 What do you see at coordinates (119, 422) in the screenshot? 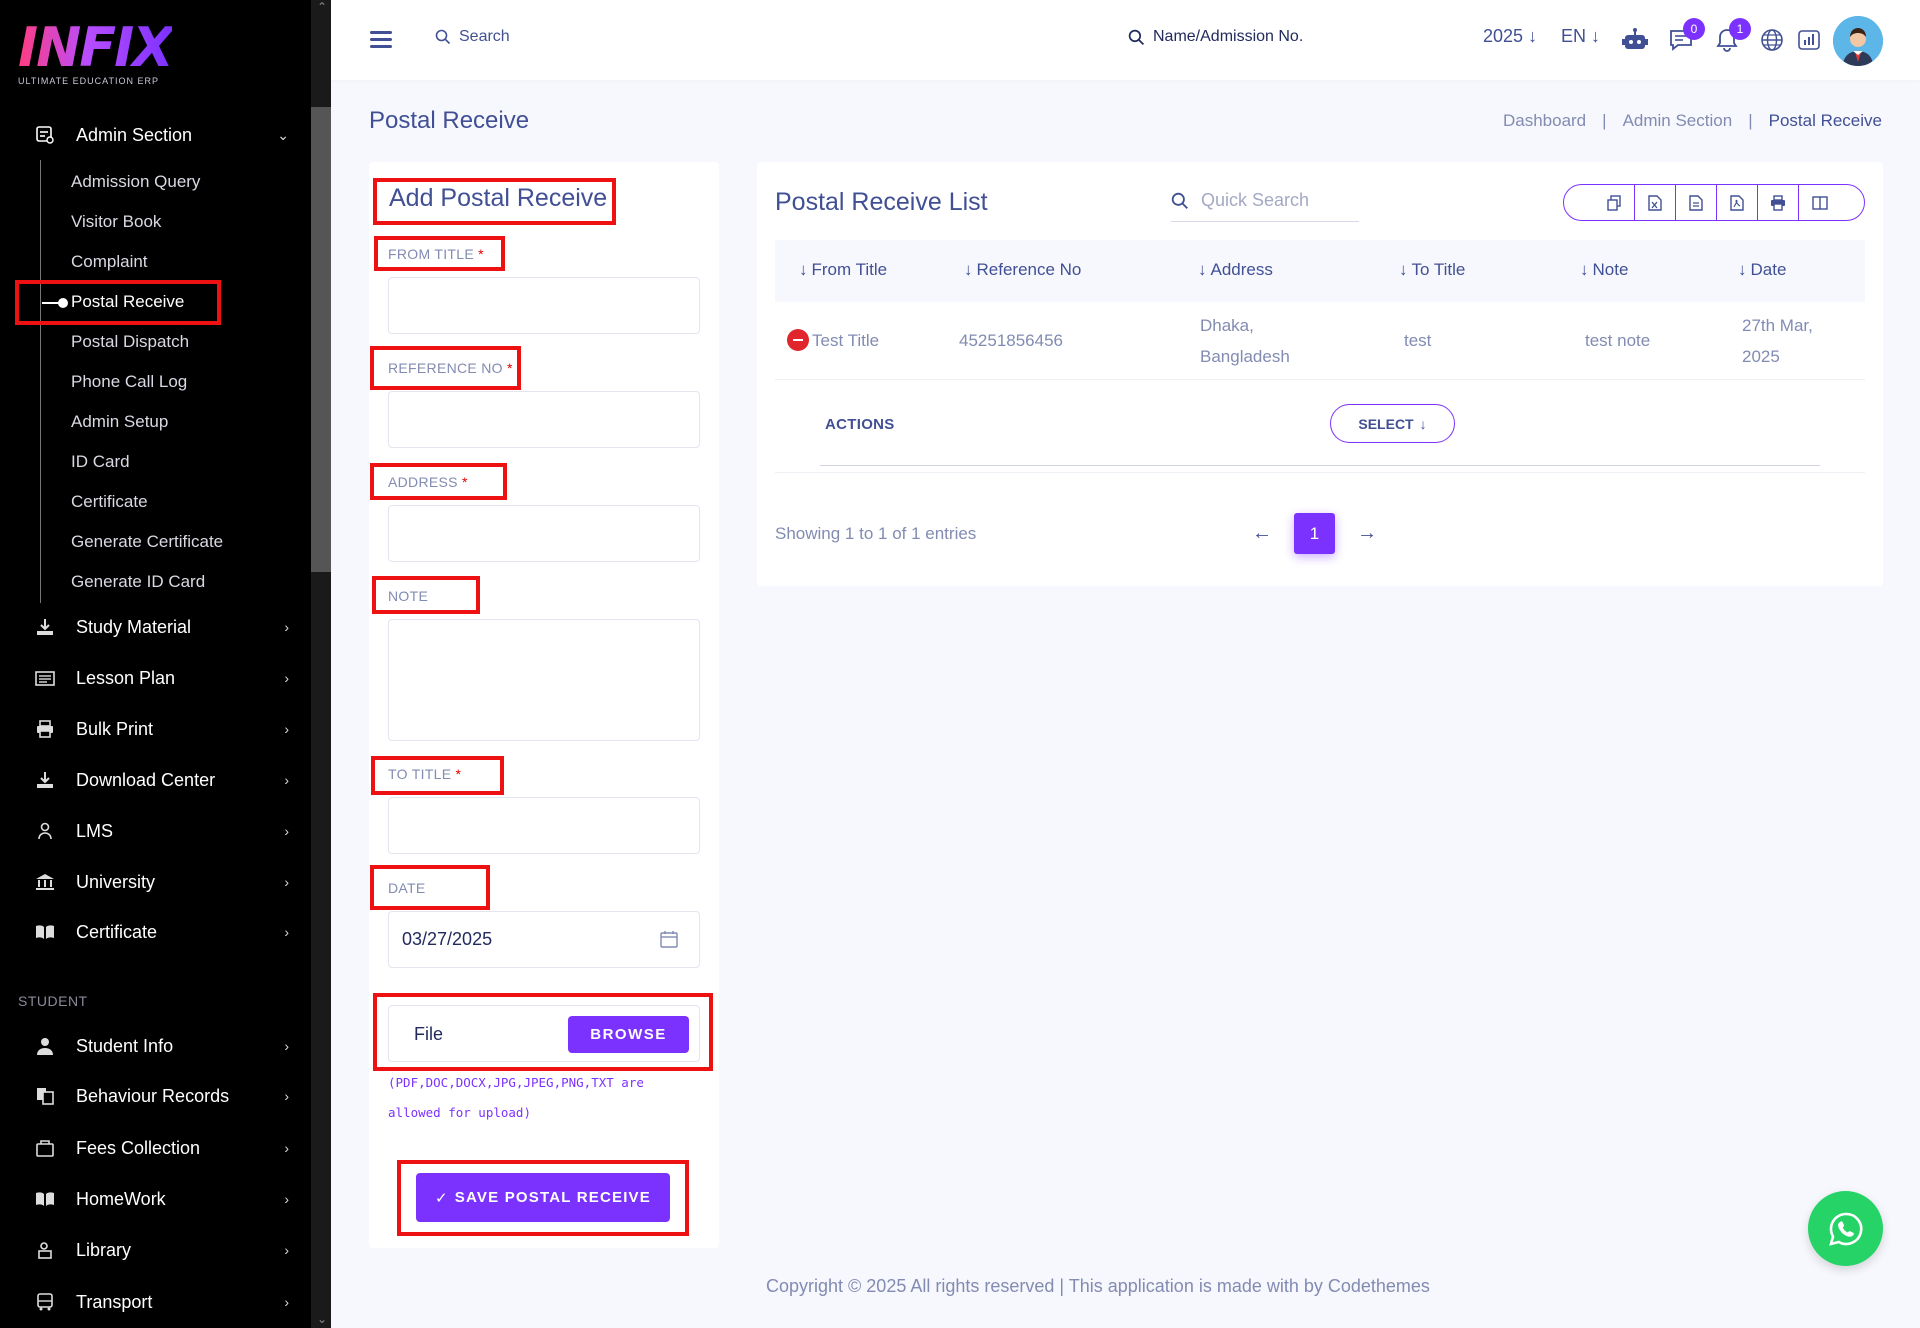
I see `sidebar-subitem-admin-setup: Admin Setup` at bounding box center [119, 422].